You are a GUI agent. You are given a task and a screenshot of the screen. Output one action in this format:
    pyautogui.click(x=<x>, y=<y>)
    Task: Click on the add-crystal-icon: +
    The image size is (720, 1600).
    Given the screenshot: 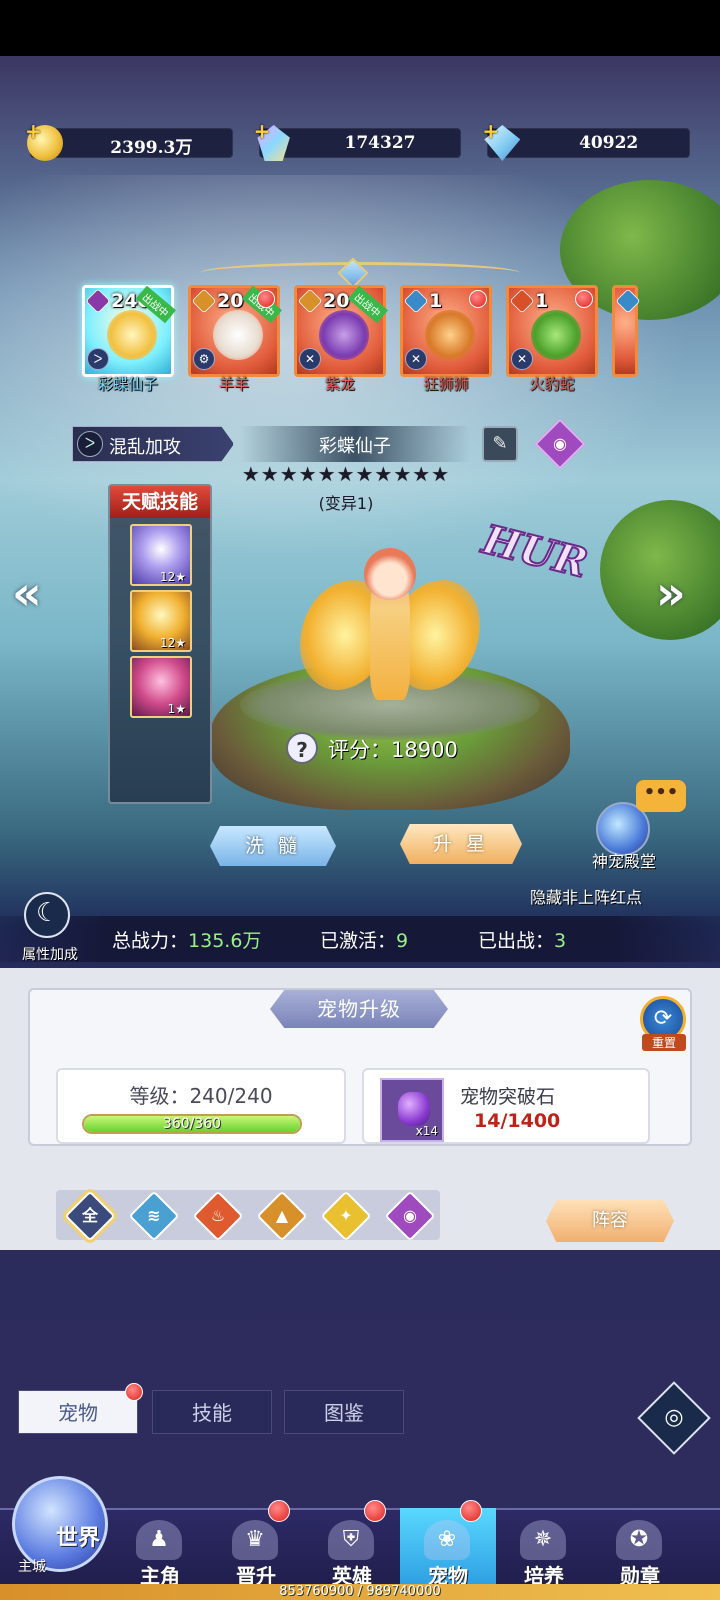 What is the action you would take?
    pyautogui.click(x=262, y=131)
    